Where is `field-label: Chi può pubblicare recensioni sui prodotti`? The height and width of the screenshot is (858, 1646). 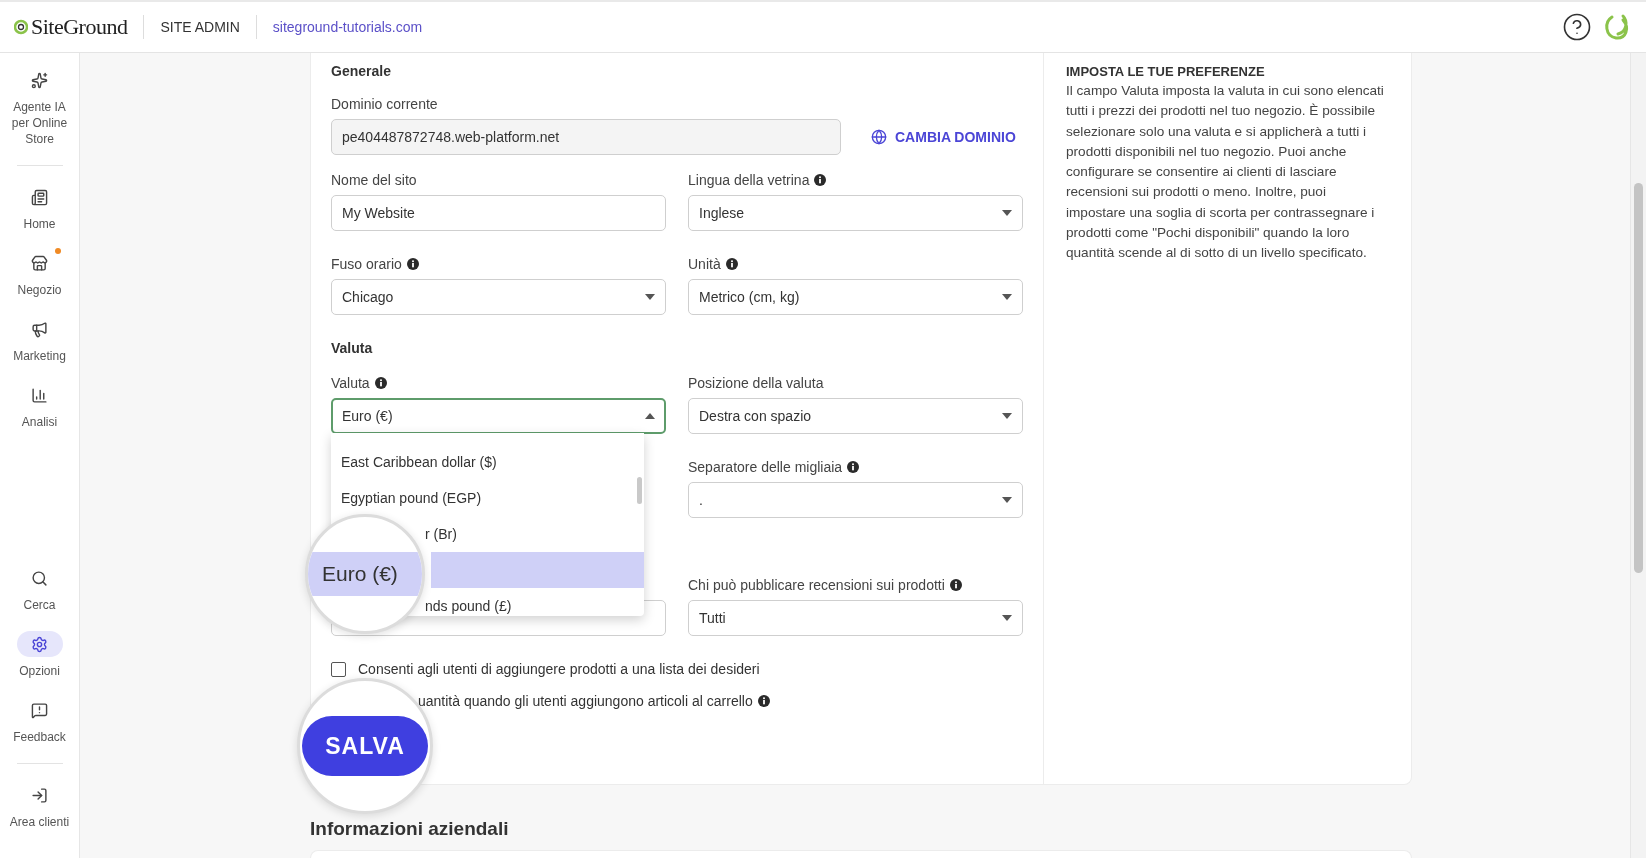
field-label: Chi può pubblicare recensioni sui prodotti is located at coordinates (825, 585).